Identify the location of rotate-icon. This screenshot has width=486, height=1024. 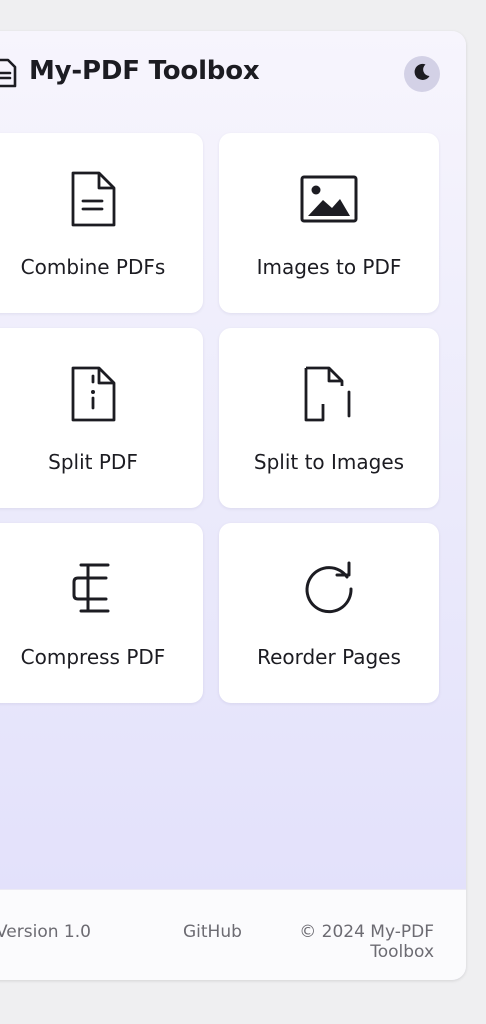
(329, 589).